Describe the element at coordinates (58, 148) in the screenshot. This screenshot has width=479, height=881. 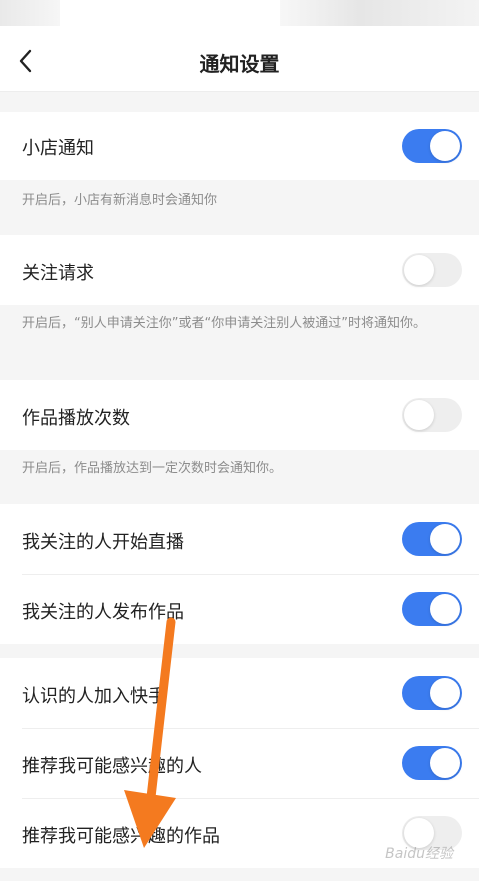
I see `setting-label: 小店通知` at that location.